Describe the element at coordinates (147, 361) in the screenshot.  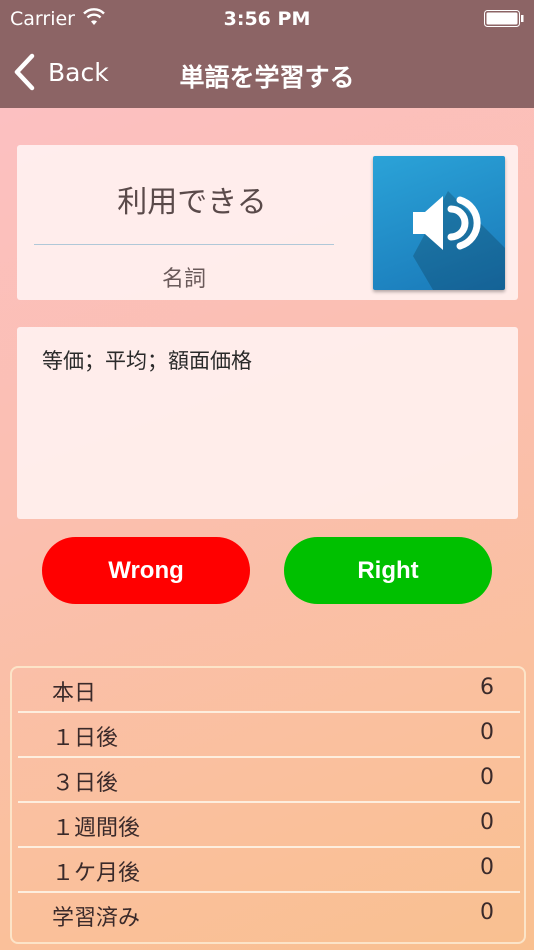
I see `word-meaning: 等価；平均；額面価格` at that location.